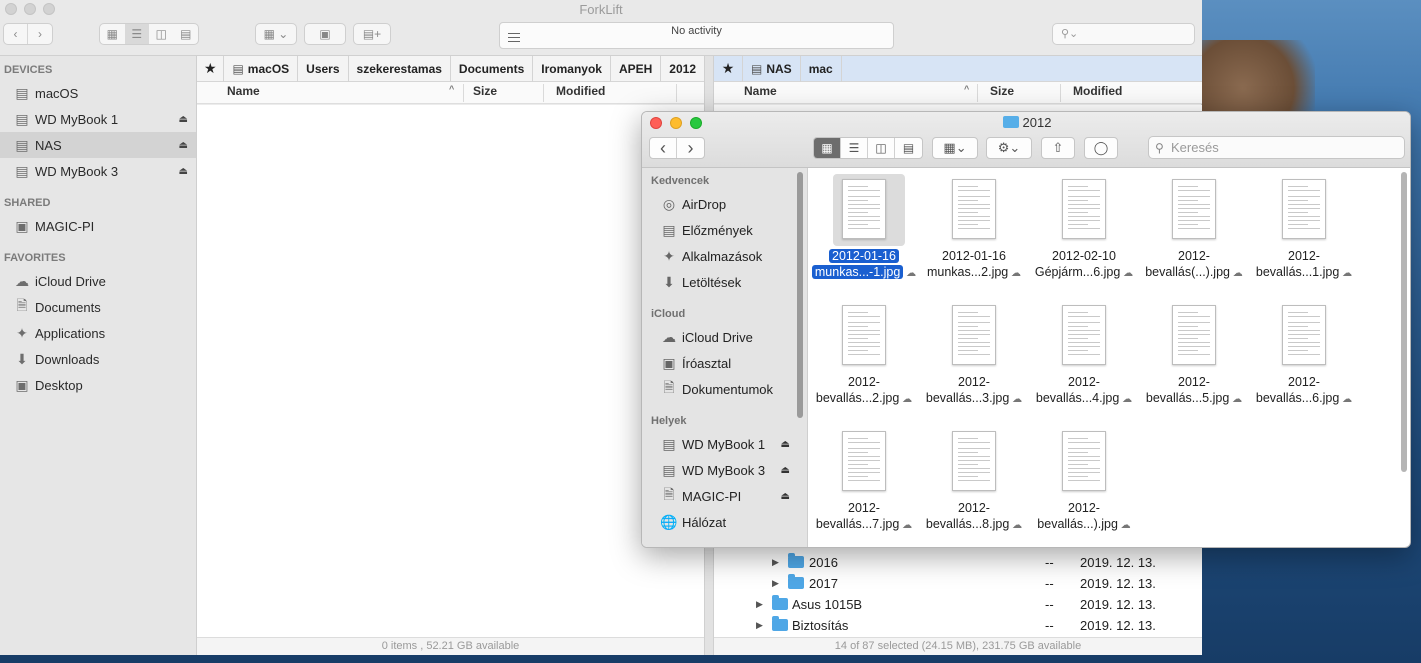  I want to click on breadcrumb-2012: 2012, so click(682, 68).